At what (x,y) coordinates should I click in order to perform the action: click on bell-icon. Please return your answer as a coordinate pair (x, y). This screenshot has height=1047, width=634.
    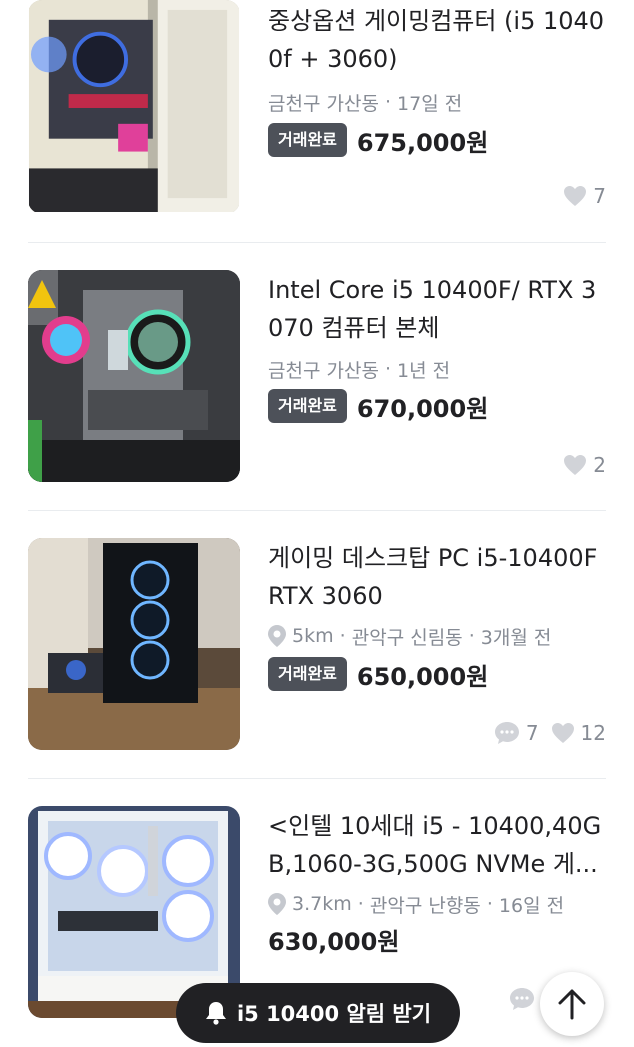
    Looking at the image, I should click on (215, 1013).